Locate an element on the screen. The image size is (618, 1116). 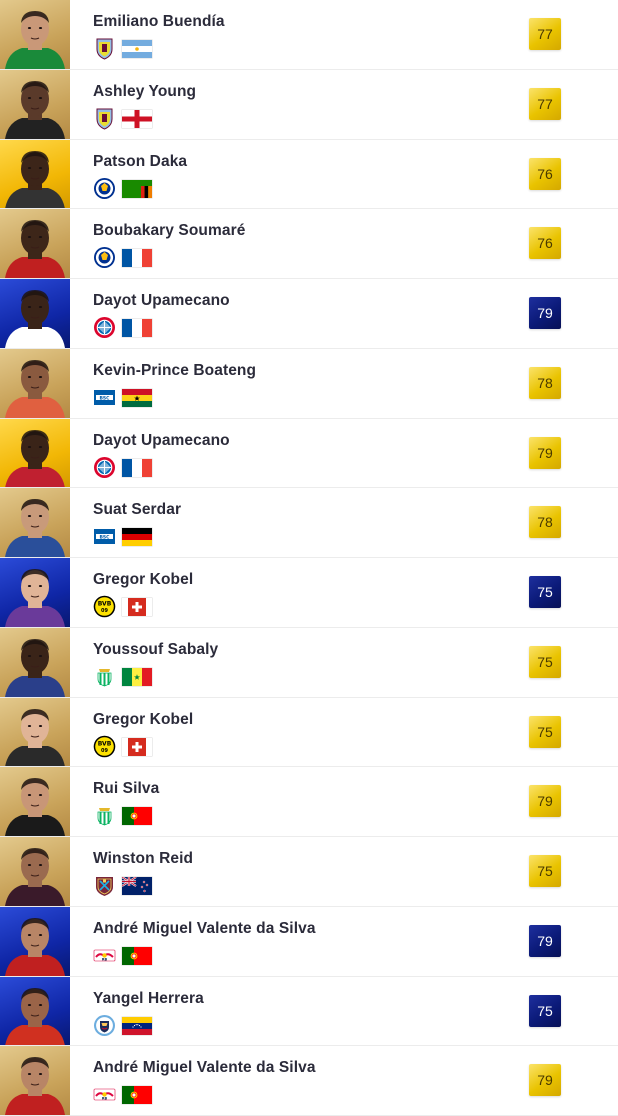
new-zealand-flag-icon is located at coordinates (137, 886).